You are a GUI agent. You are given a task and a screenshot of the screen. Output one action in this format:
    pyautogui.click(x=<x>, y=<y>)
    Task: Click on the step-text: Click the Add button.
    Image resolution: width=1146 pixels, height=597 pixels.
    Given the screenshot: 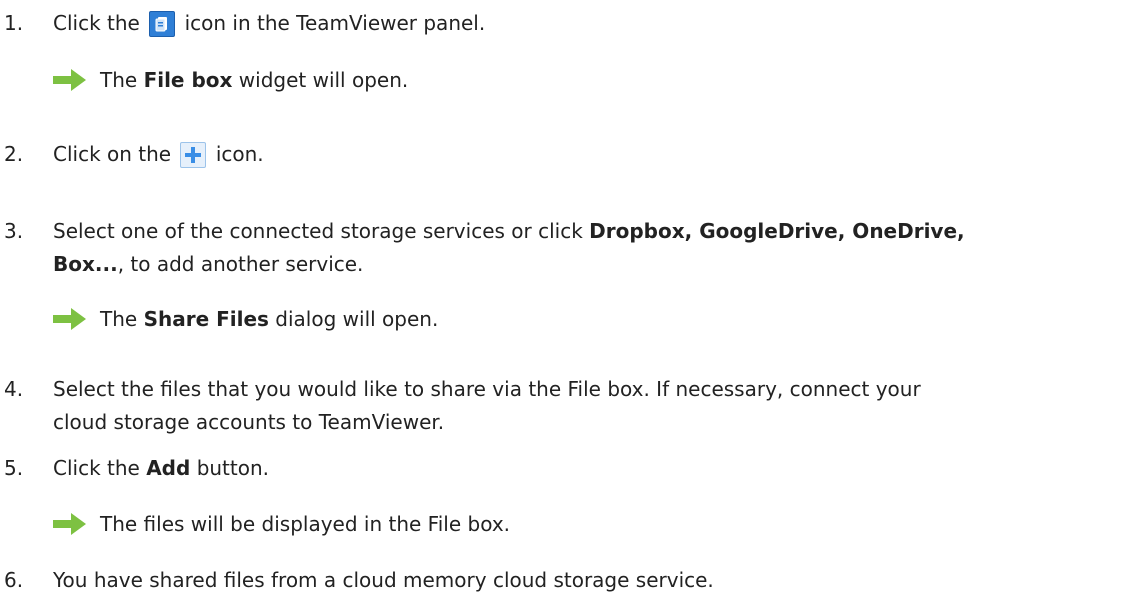 What is the action you would take?
    pyautogui.click(x=599, y=468)
    